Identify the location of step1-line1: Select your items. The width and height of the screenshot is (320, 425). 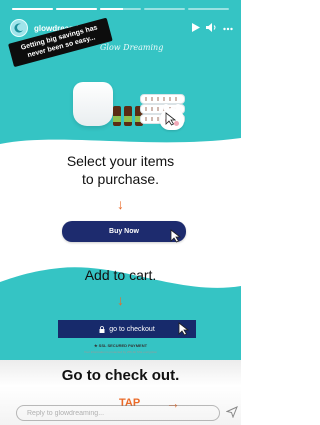
(120, 161).